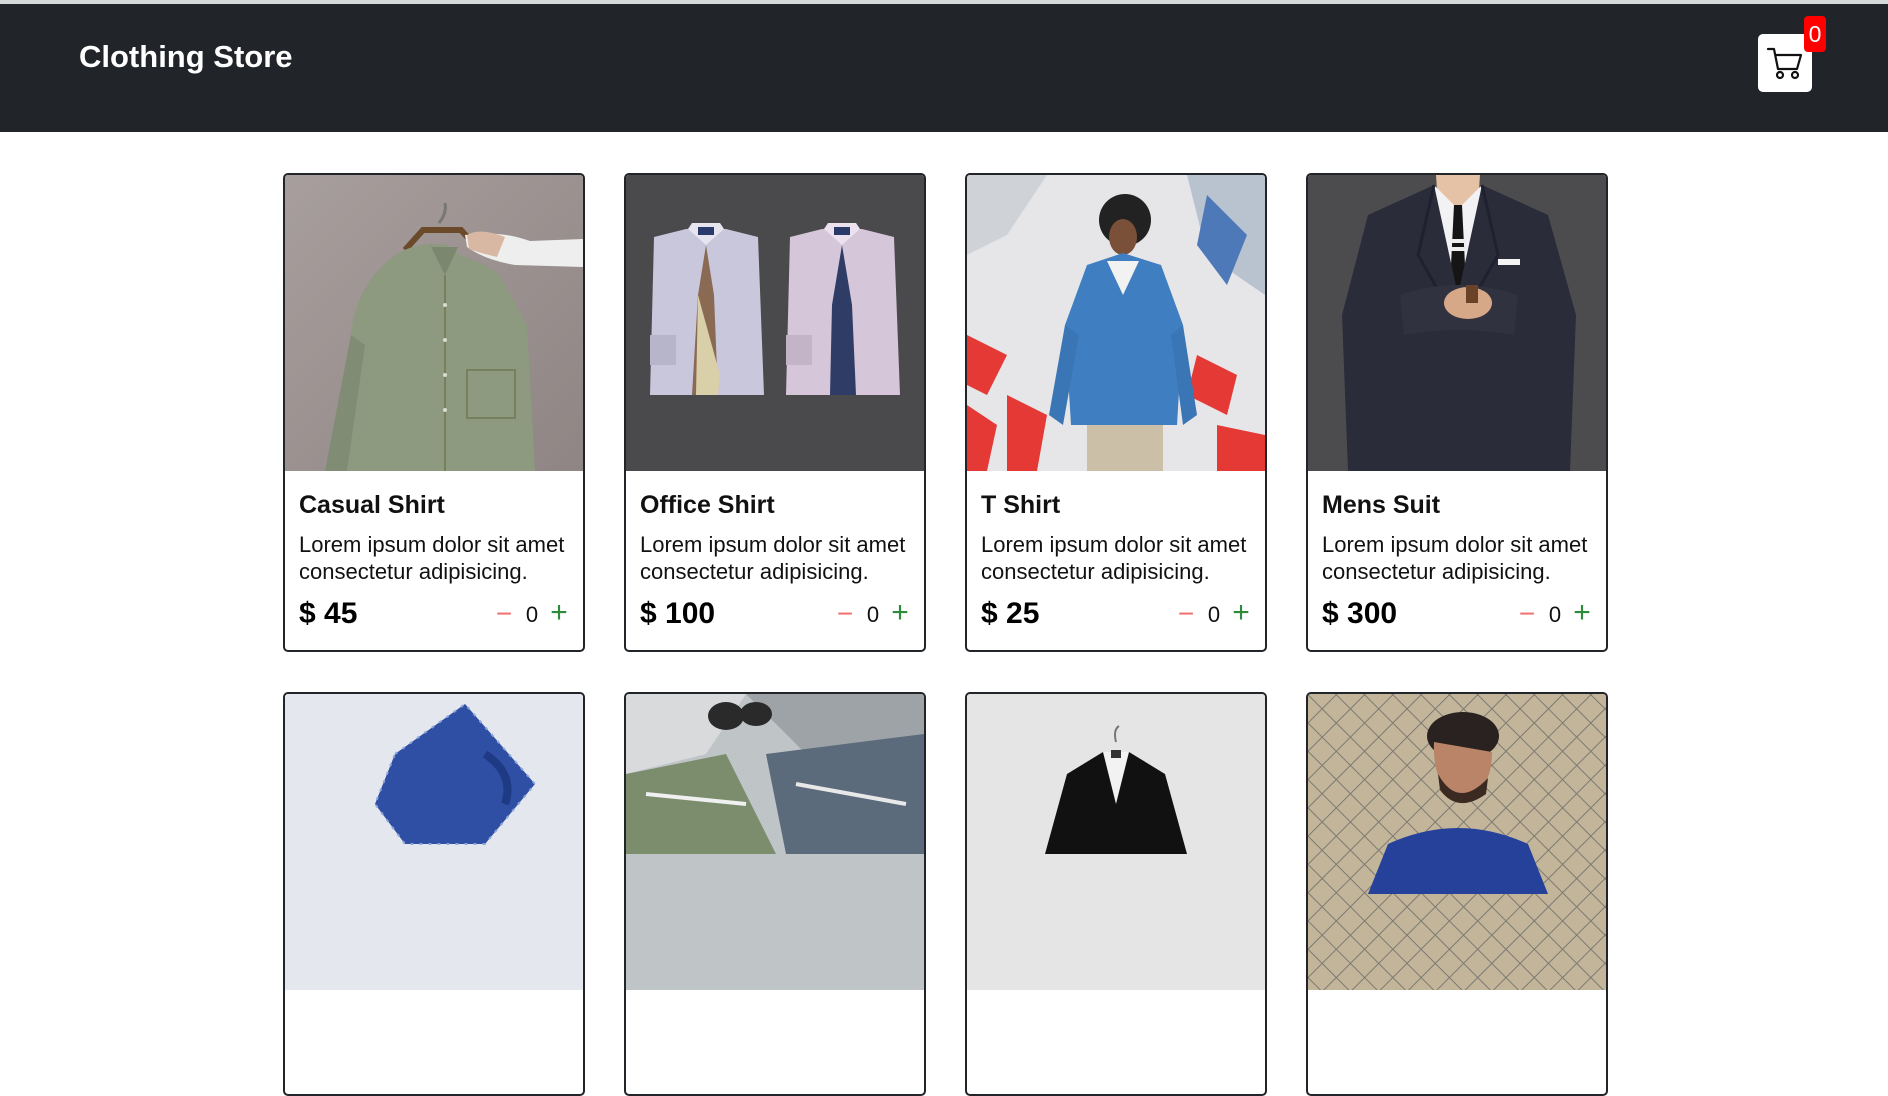 This screenshot has width=1888, height=1096. Describe the element at coordinates (1010, 613) in the screenshot. I see `product-price: $ 25` at that location.